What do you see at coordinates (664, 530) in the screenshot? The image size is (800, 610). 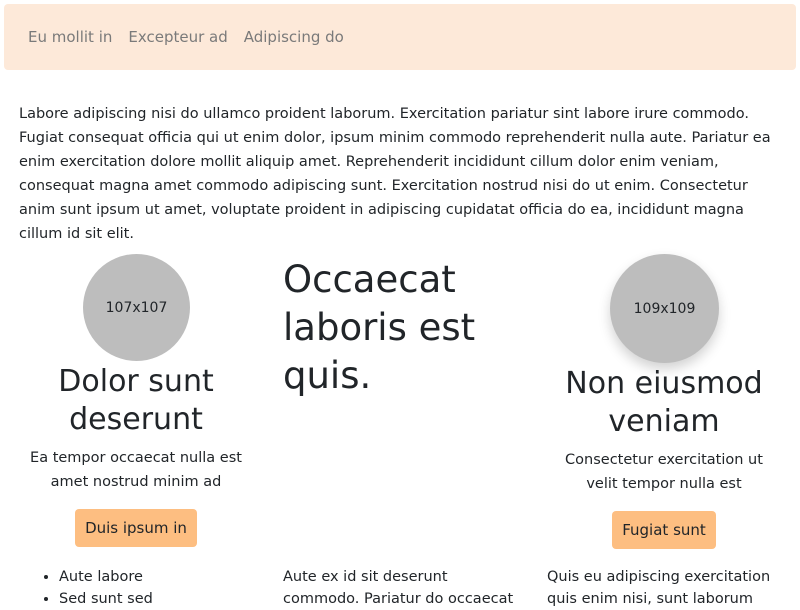 I see `fugiat-sunt-button: Fugiat sunt` at bounding box center [664, 530].